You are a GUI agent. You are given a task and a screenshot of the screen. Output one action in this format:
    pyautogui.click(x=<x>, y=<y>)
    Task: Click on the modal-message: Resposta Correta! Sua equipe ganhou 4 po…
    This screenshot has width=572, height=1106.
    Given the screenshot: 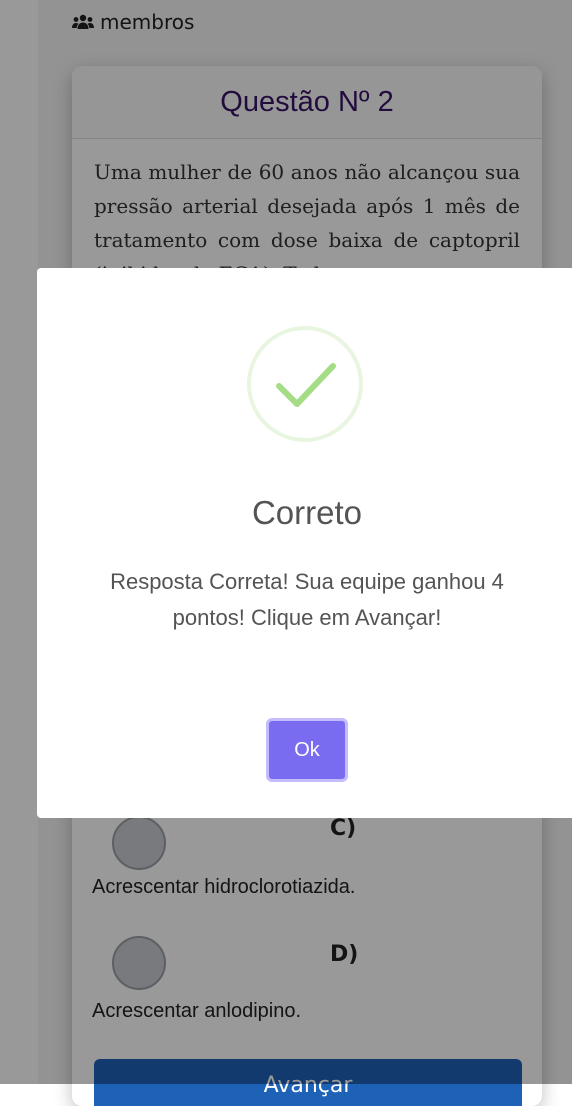 What is the action you would take?
    pyautogui.click(x=307, y=599)
    